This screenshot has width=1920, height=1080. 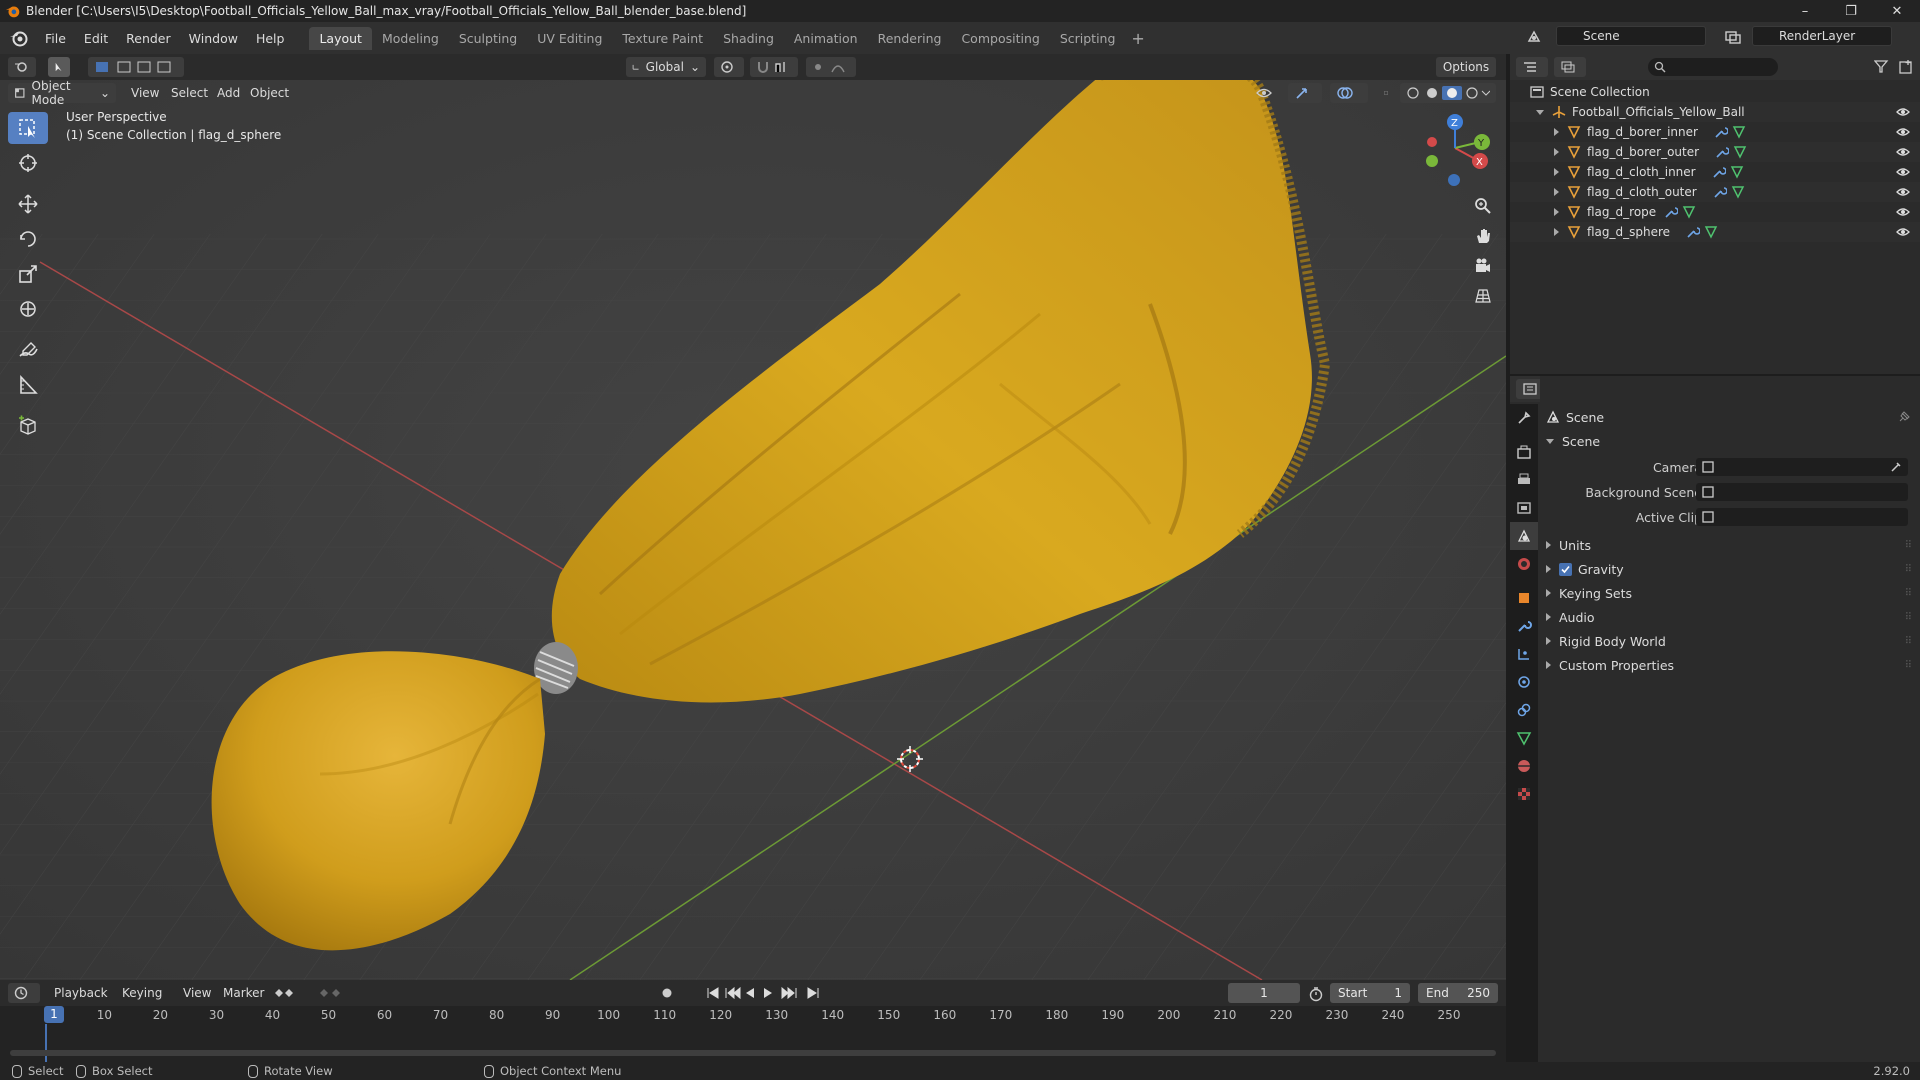 I want to click on editor-type-button, so click(x=22, y=67).